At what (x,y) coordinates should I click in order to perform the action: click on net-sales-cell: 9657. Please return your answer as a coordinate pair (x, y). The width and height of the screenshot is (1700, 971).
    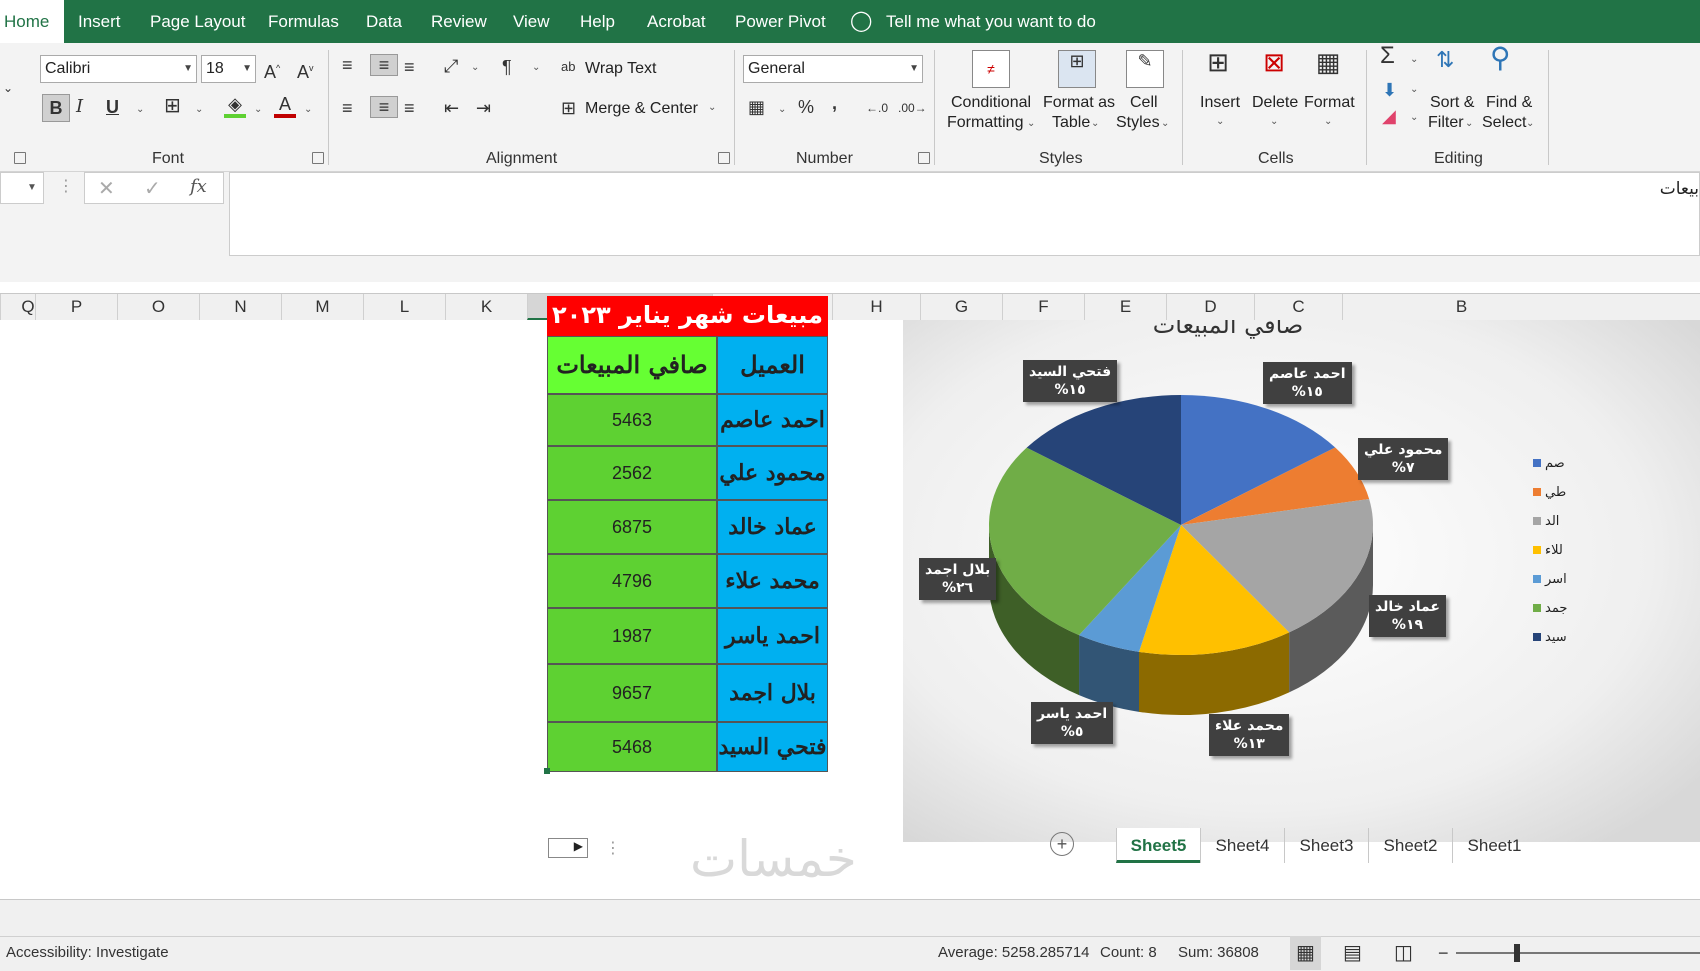
    Looking at the image, I should click on (632, 693).